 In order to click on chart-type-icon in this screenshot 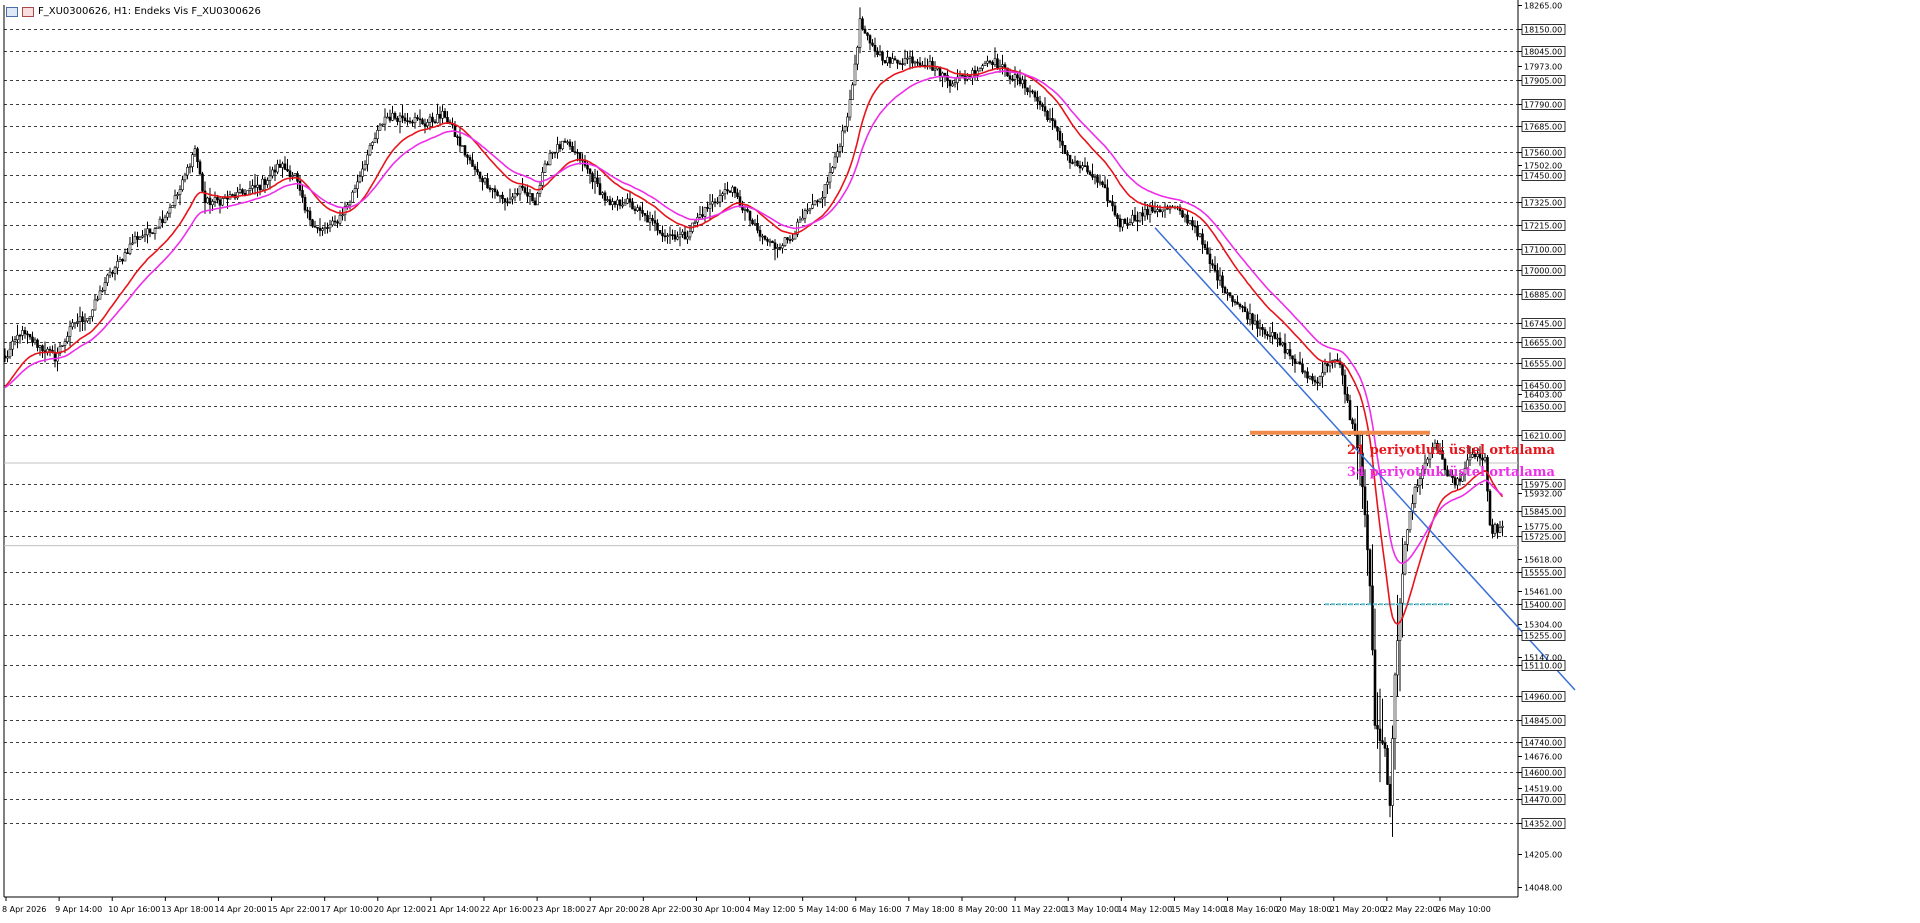, I will do `click(28, 11)`.